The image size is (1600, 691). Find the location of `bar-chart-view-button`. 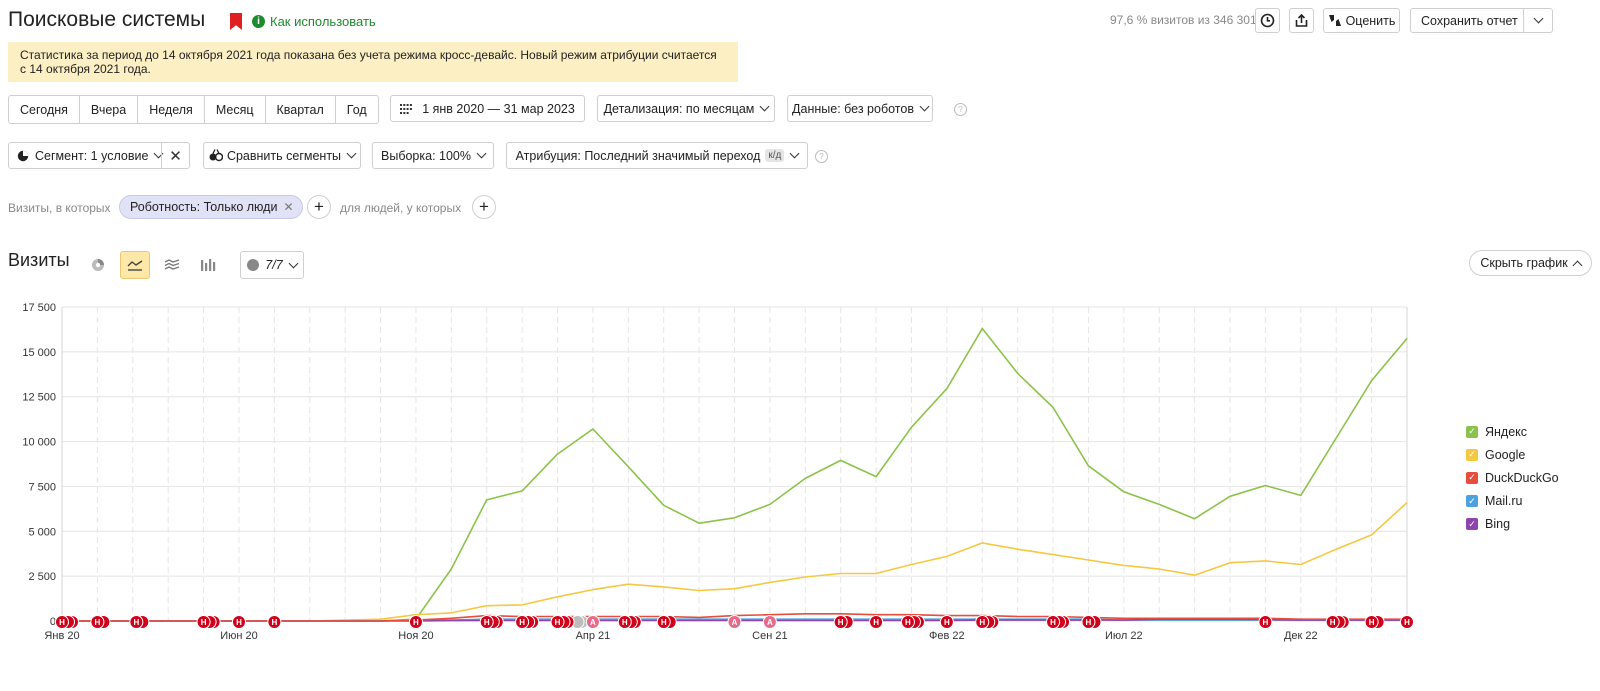

bar-chart-view-button is located at coordinates (208, 265).